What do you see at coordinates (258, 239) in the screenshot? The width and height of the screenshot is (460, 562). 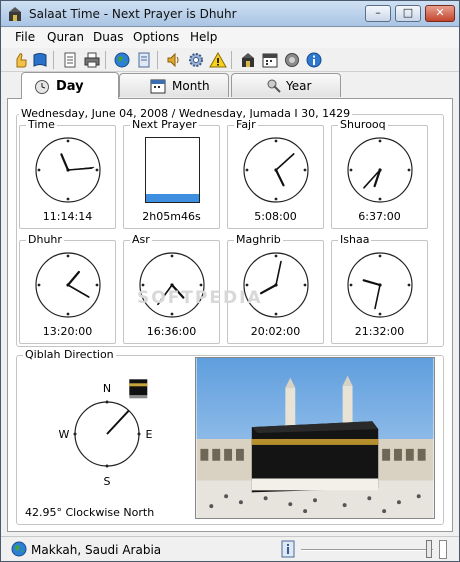 I see `clock-title: Maghrib` at bounding box center [258, 239].